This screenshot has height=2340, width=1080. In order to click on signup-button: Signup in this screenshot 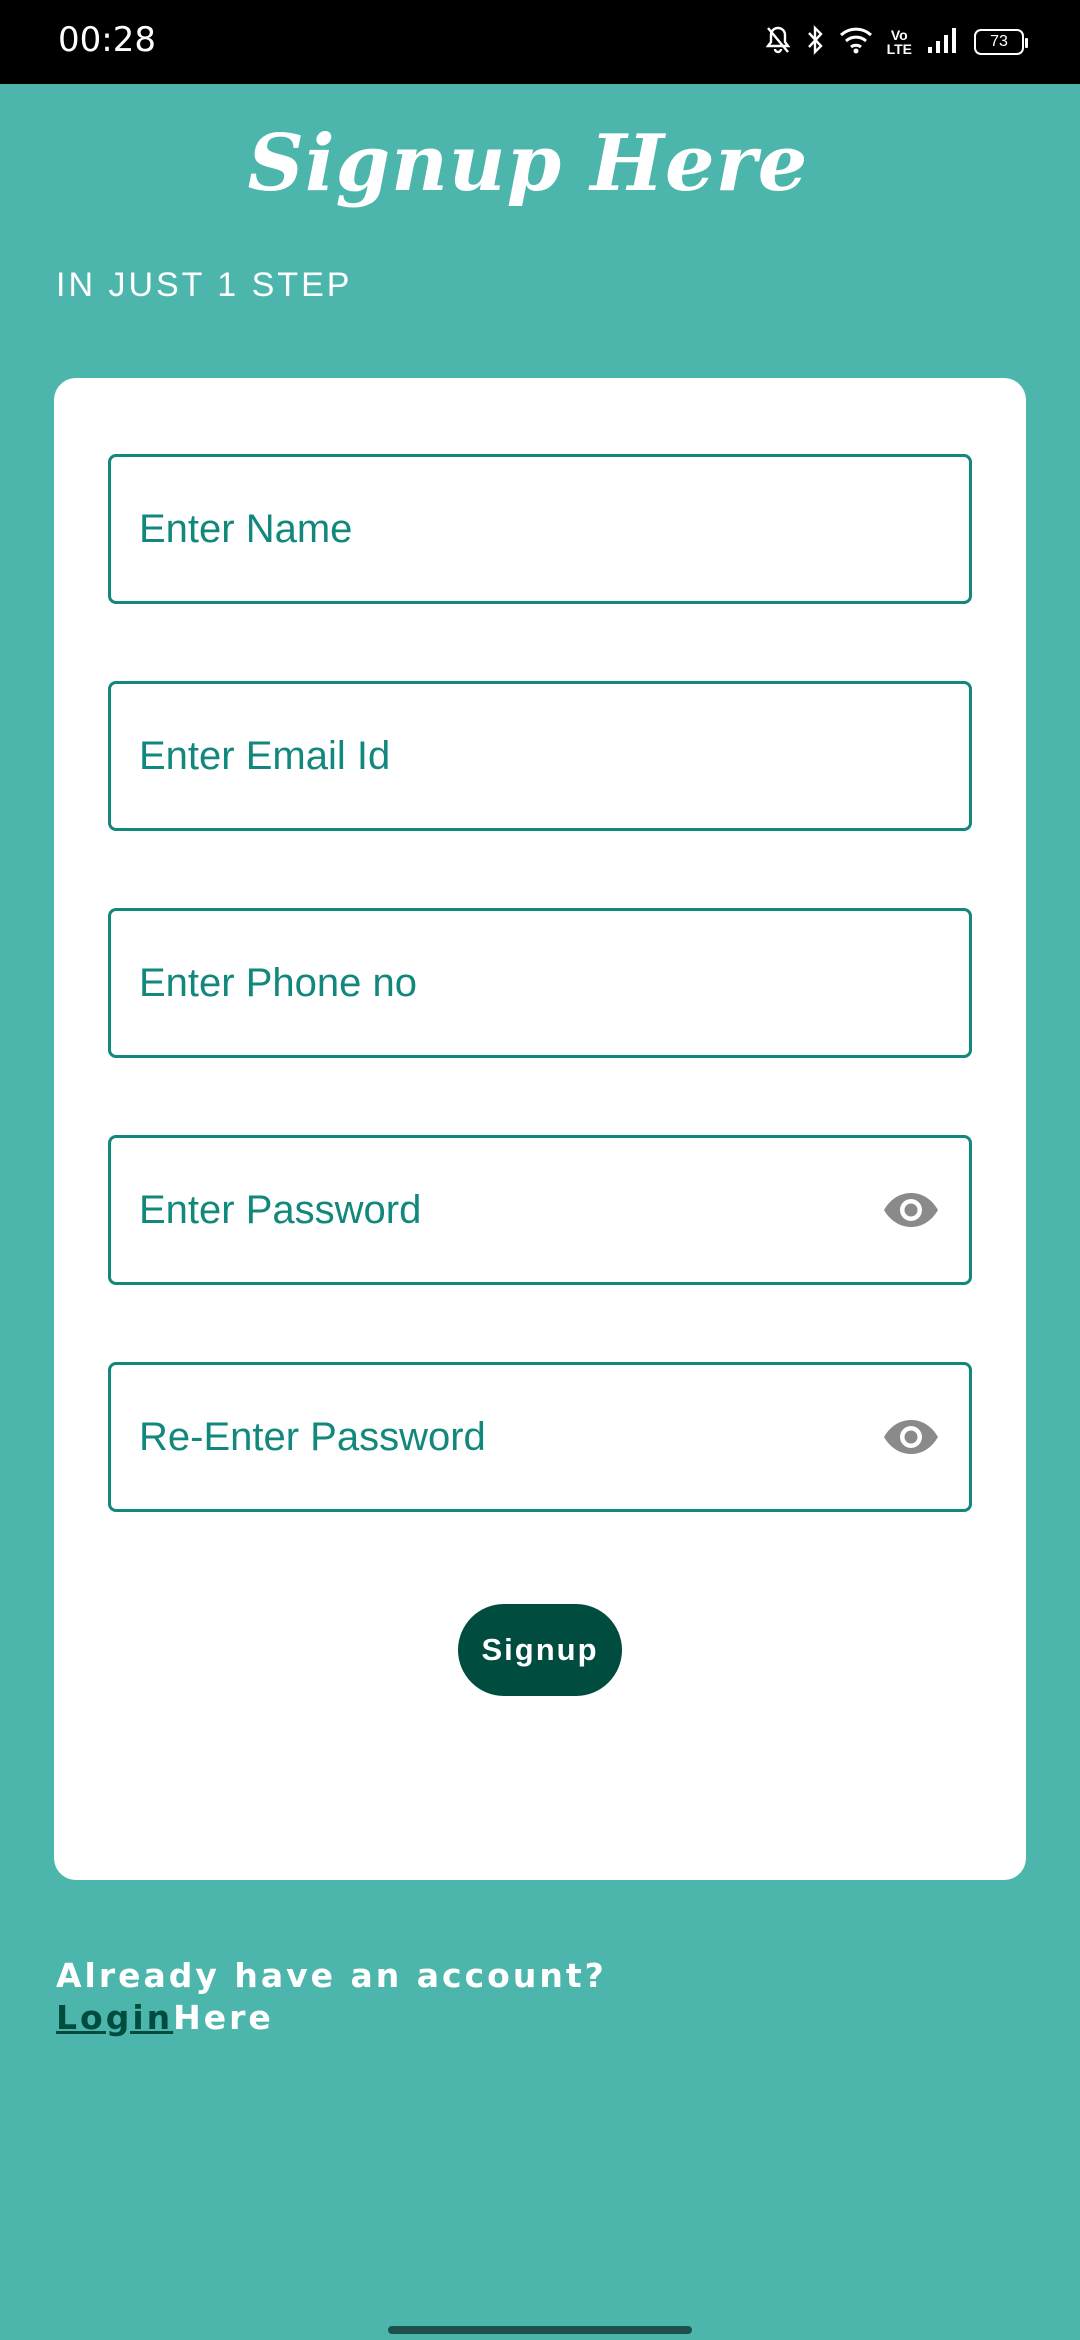, I will do `click(540, 1650)`.